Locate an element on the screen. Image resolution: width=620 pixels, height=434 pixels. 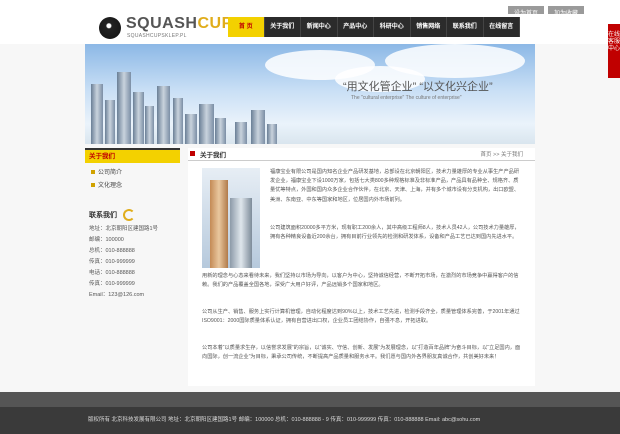
logo-tagline: SQUASHCUPSKLEP.PL is located at coordinates (157, 36).